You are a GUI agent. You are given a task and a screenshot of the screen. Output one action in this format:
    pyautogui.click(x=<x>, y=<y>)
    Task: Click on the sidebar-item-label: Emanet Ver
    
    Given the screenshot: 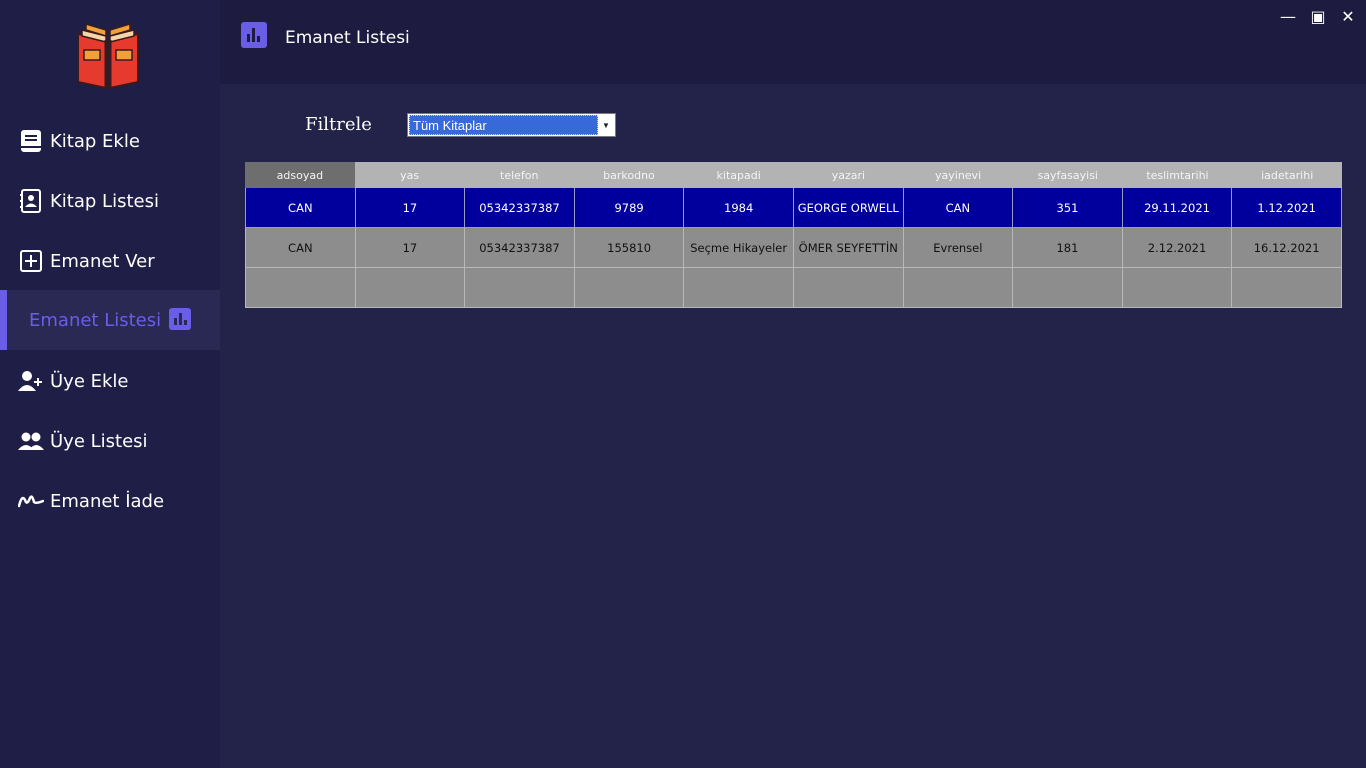 What is the action you would take?
    pyautogui.click(x=102, y=261)
    